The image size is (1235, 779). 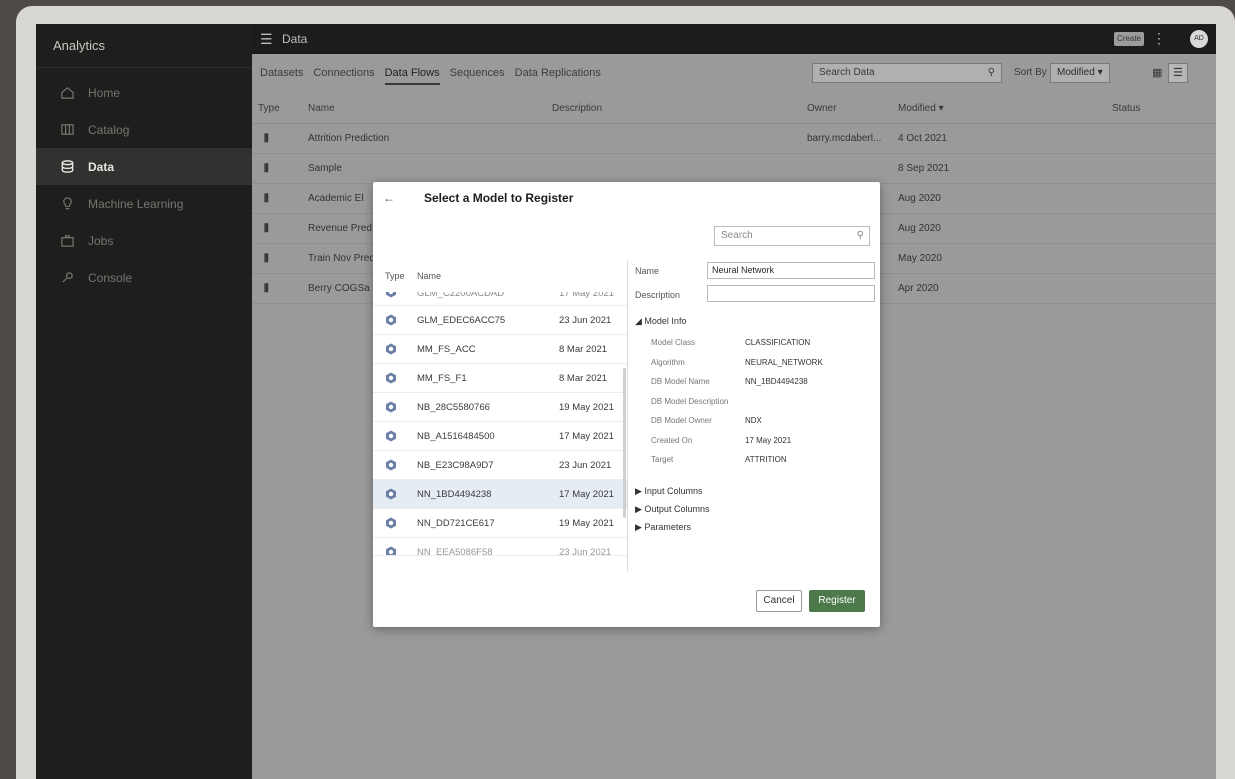 I want to click on tab-sequences: Sequences, so click(x=477, y=74).